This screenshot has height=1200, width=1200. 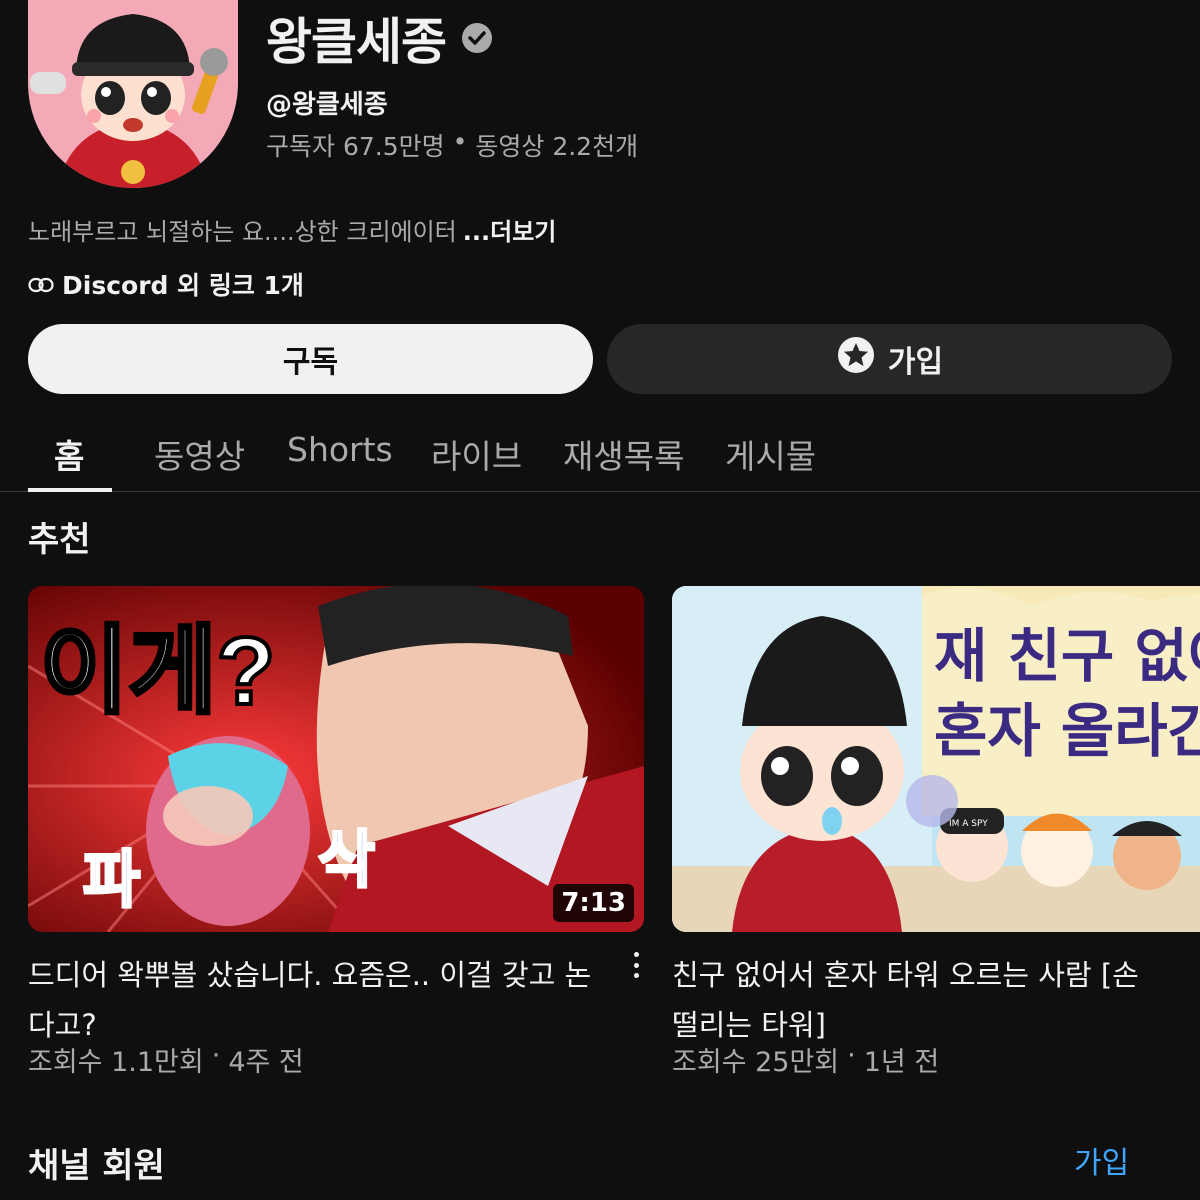 I want to click on video-thumbnail: 재 친구 없어 혼자 올라간 IM A SPY, so click(x=936, y=759).